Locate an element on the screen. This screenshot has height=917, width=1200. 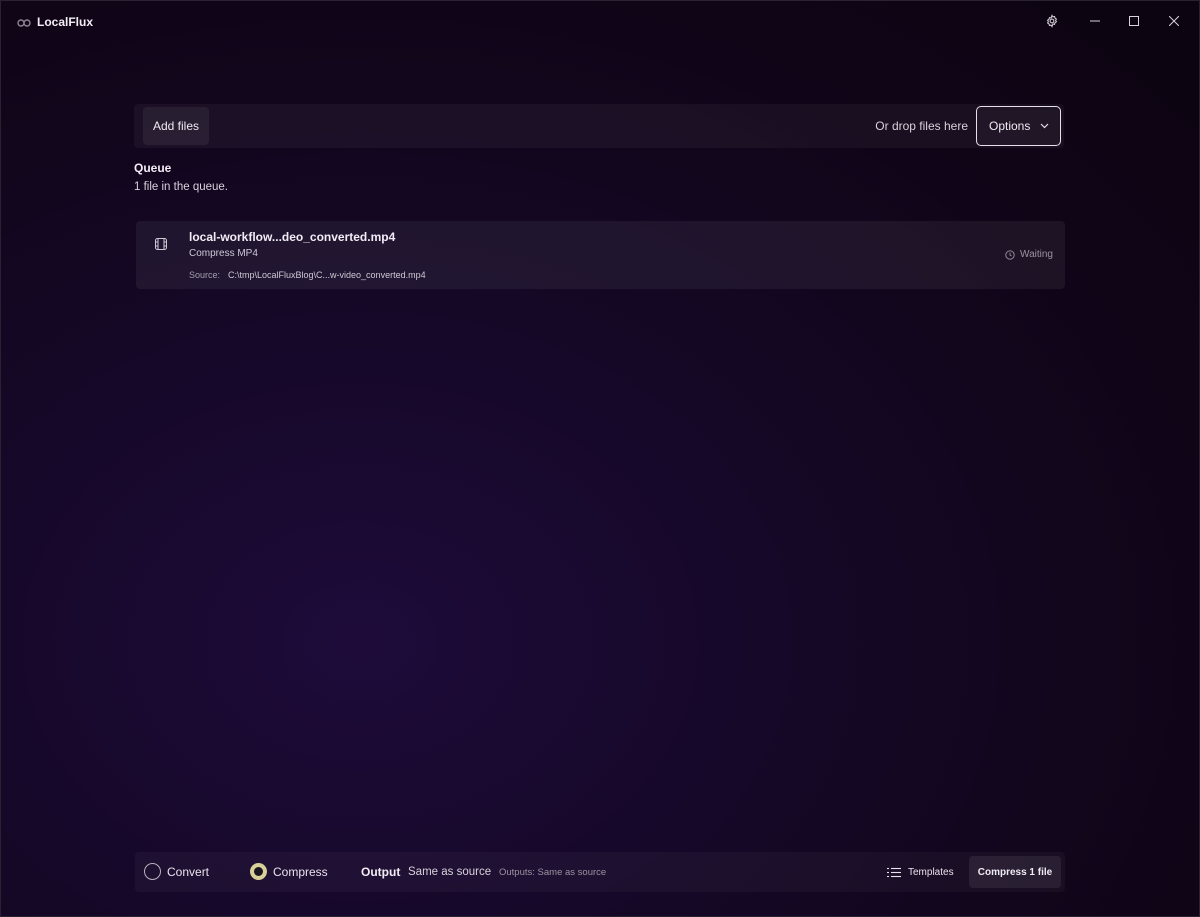
status-text: Waiting is located at coordinates (1036, 254).